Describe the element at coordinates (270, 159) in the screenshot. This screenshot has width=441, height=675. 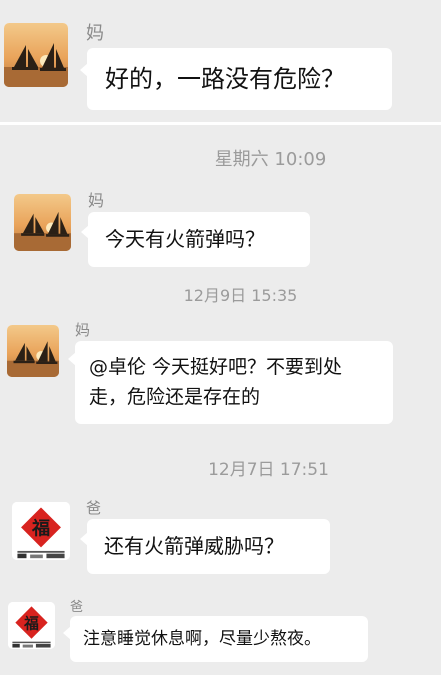
I see `timestamp: 星期六 10:09` at that location.